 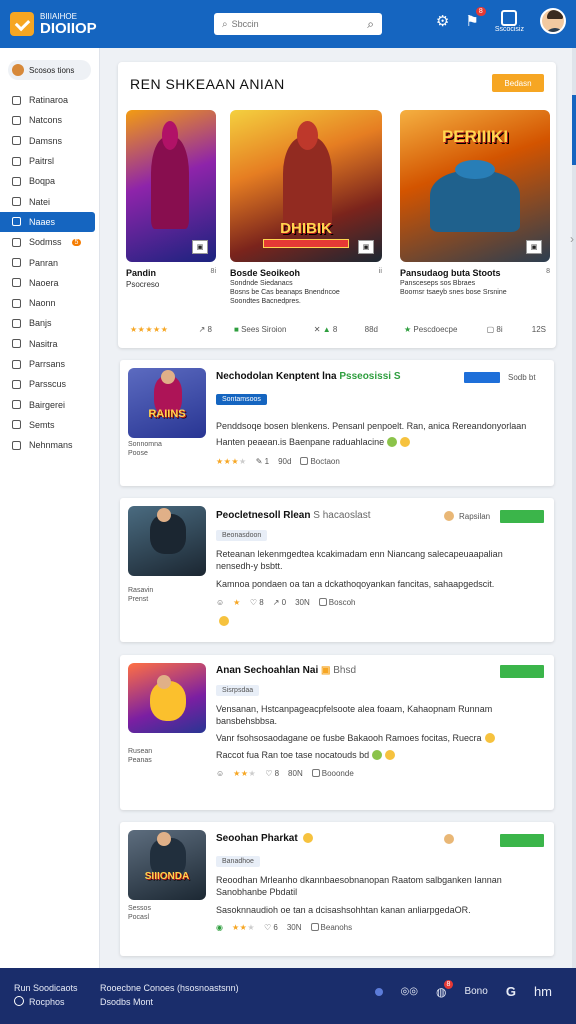 I want to click on sidebar-item: Nehnmans, so click(x=49, y=445).